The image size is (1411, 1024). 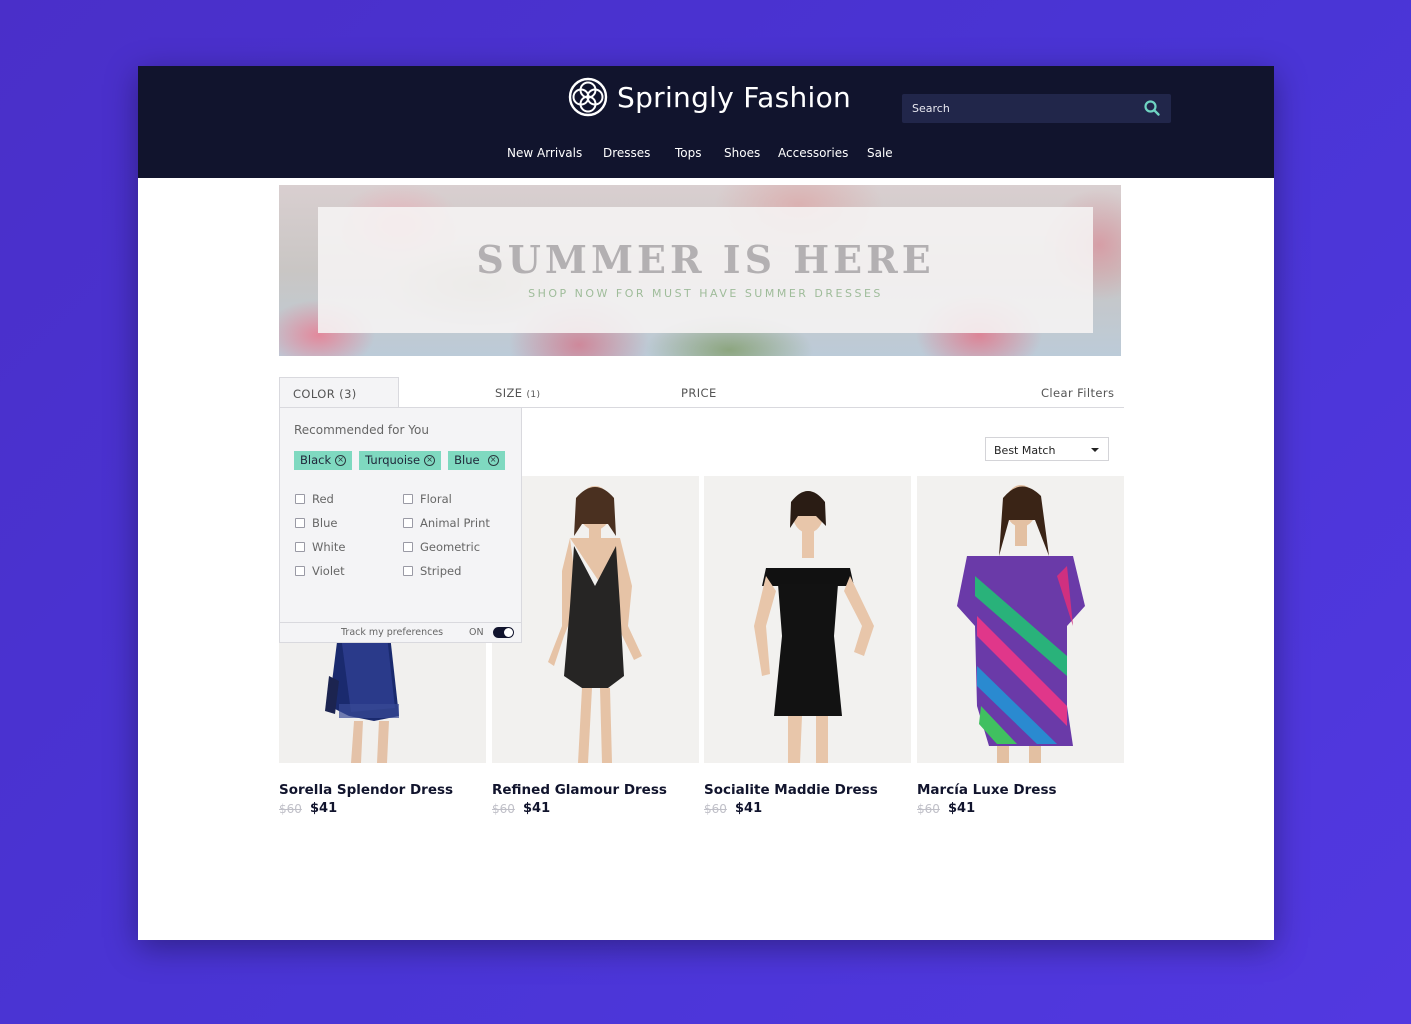 What do you see at coordinates (626, 153) in the screenshot?
I see `nav-dresses: Dresses` at bounding box center [626, 153].